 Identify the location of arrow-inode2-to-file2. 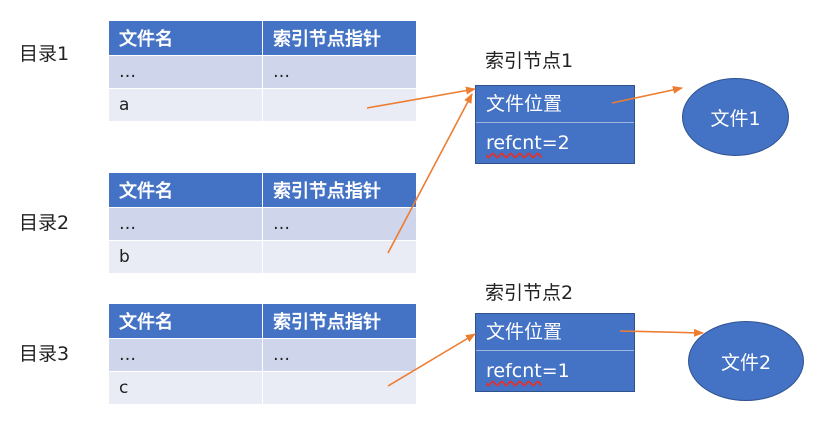
(661, 332).